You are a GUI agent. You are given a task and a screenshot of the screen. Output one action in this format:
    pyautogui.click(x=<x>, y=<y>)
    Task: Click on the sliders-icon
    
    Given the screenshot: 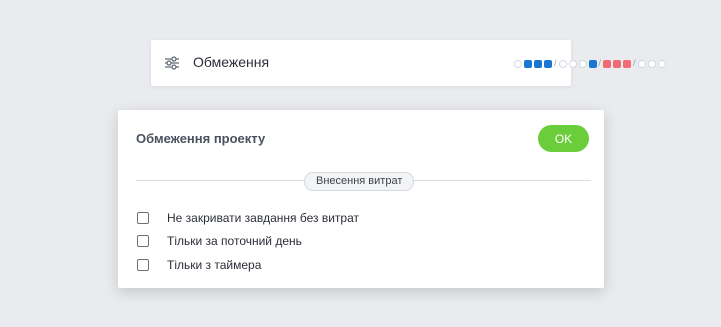 What is the action you would take?
    pyautogui.click(x=172, y=63)
    